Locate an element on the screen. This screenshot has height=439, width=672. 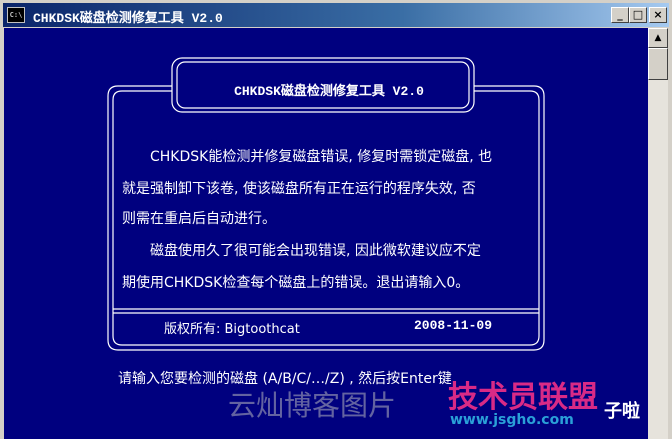
description-line-5: 期使用CHKDSK检查每个磁盘上的错误。退出请输入0。 is located at coordinates (296, 283).